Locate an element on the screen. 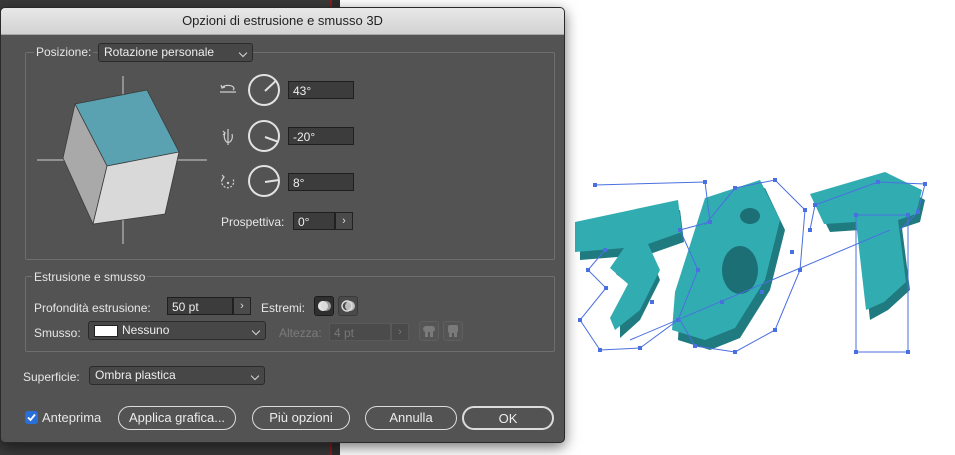 This screenshot has width=955, height=455. cap-off-icon is located at coordinates (348, 306).